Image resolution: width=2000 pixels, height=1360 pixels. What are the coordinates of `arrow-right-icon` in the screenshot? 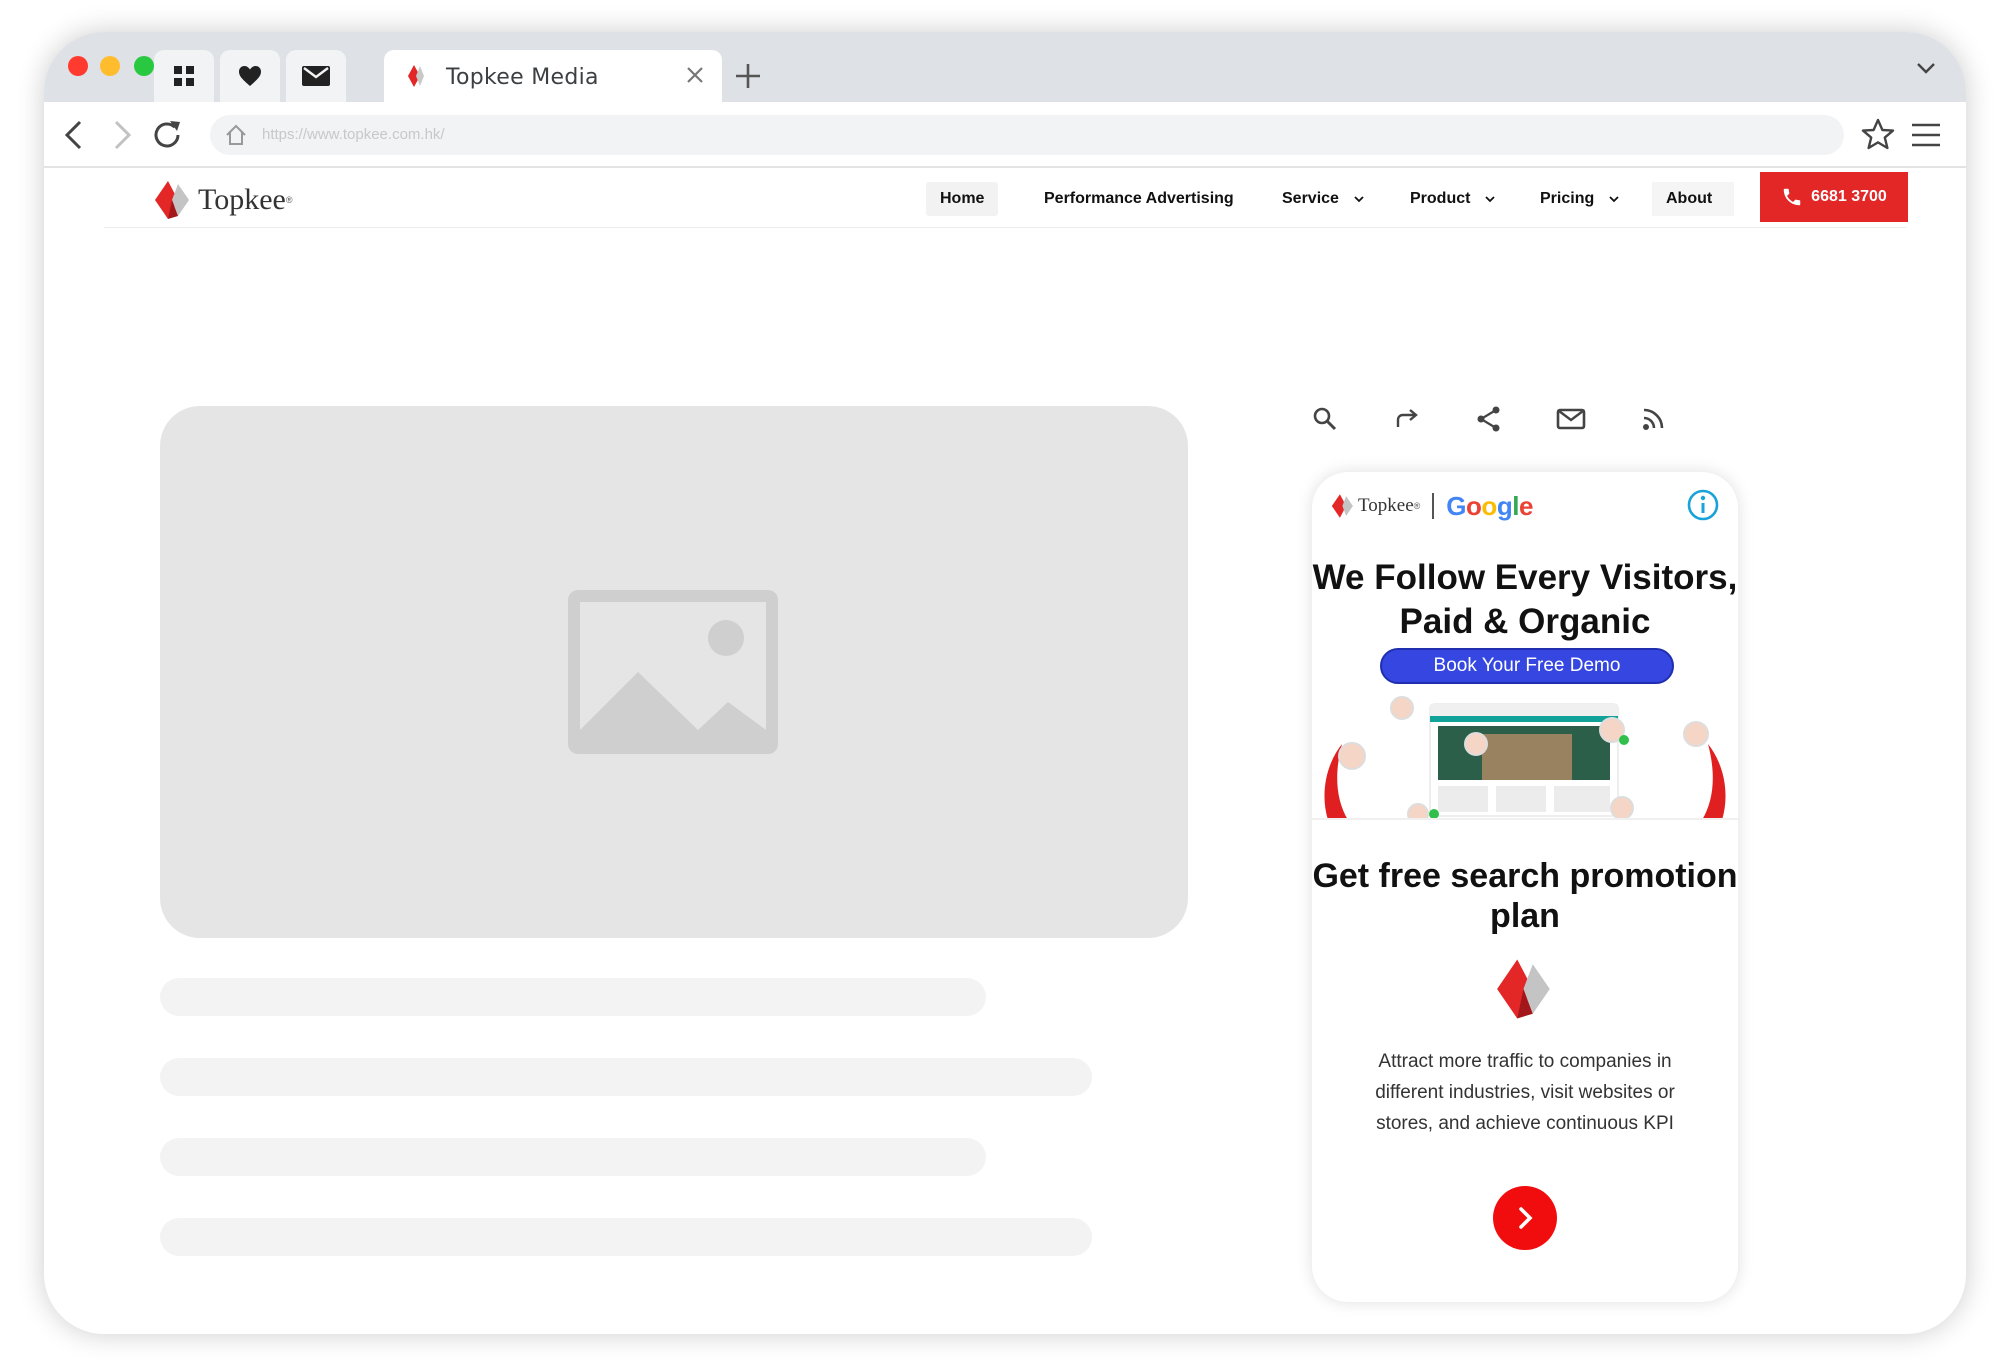 It's located at (1526, 1218).